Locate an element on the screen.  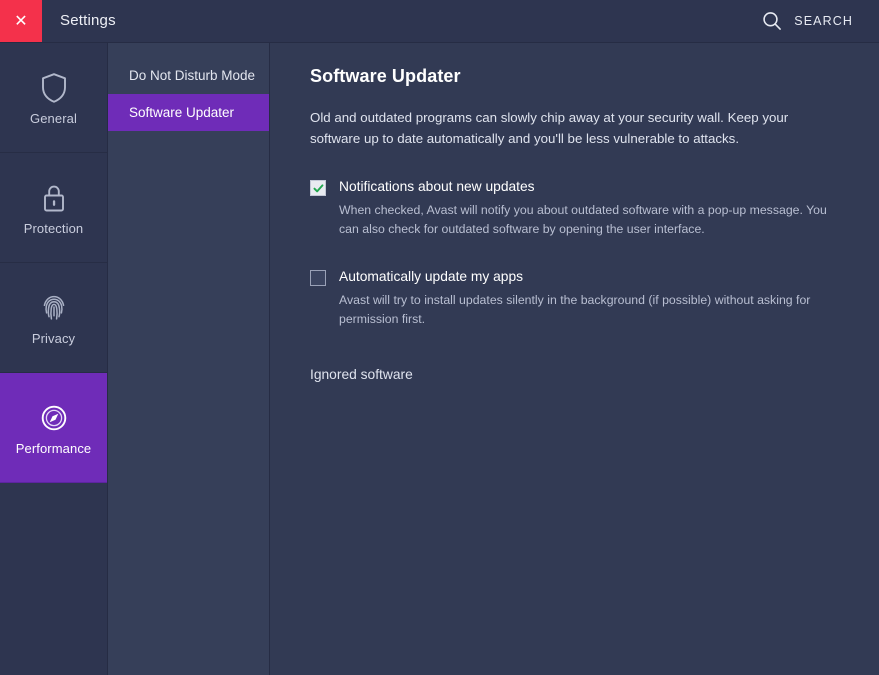
search-icon is located at coordinates (772, 21).